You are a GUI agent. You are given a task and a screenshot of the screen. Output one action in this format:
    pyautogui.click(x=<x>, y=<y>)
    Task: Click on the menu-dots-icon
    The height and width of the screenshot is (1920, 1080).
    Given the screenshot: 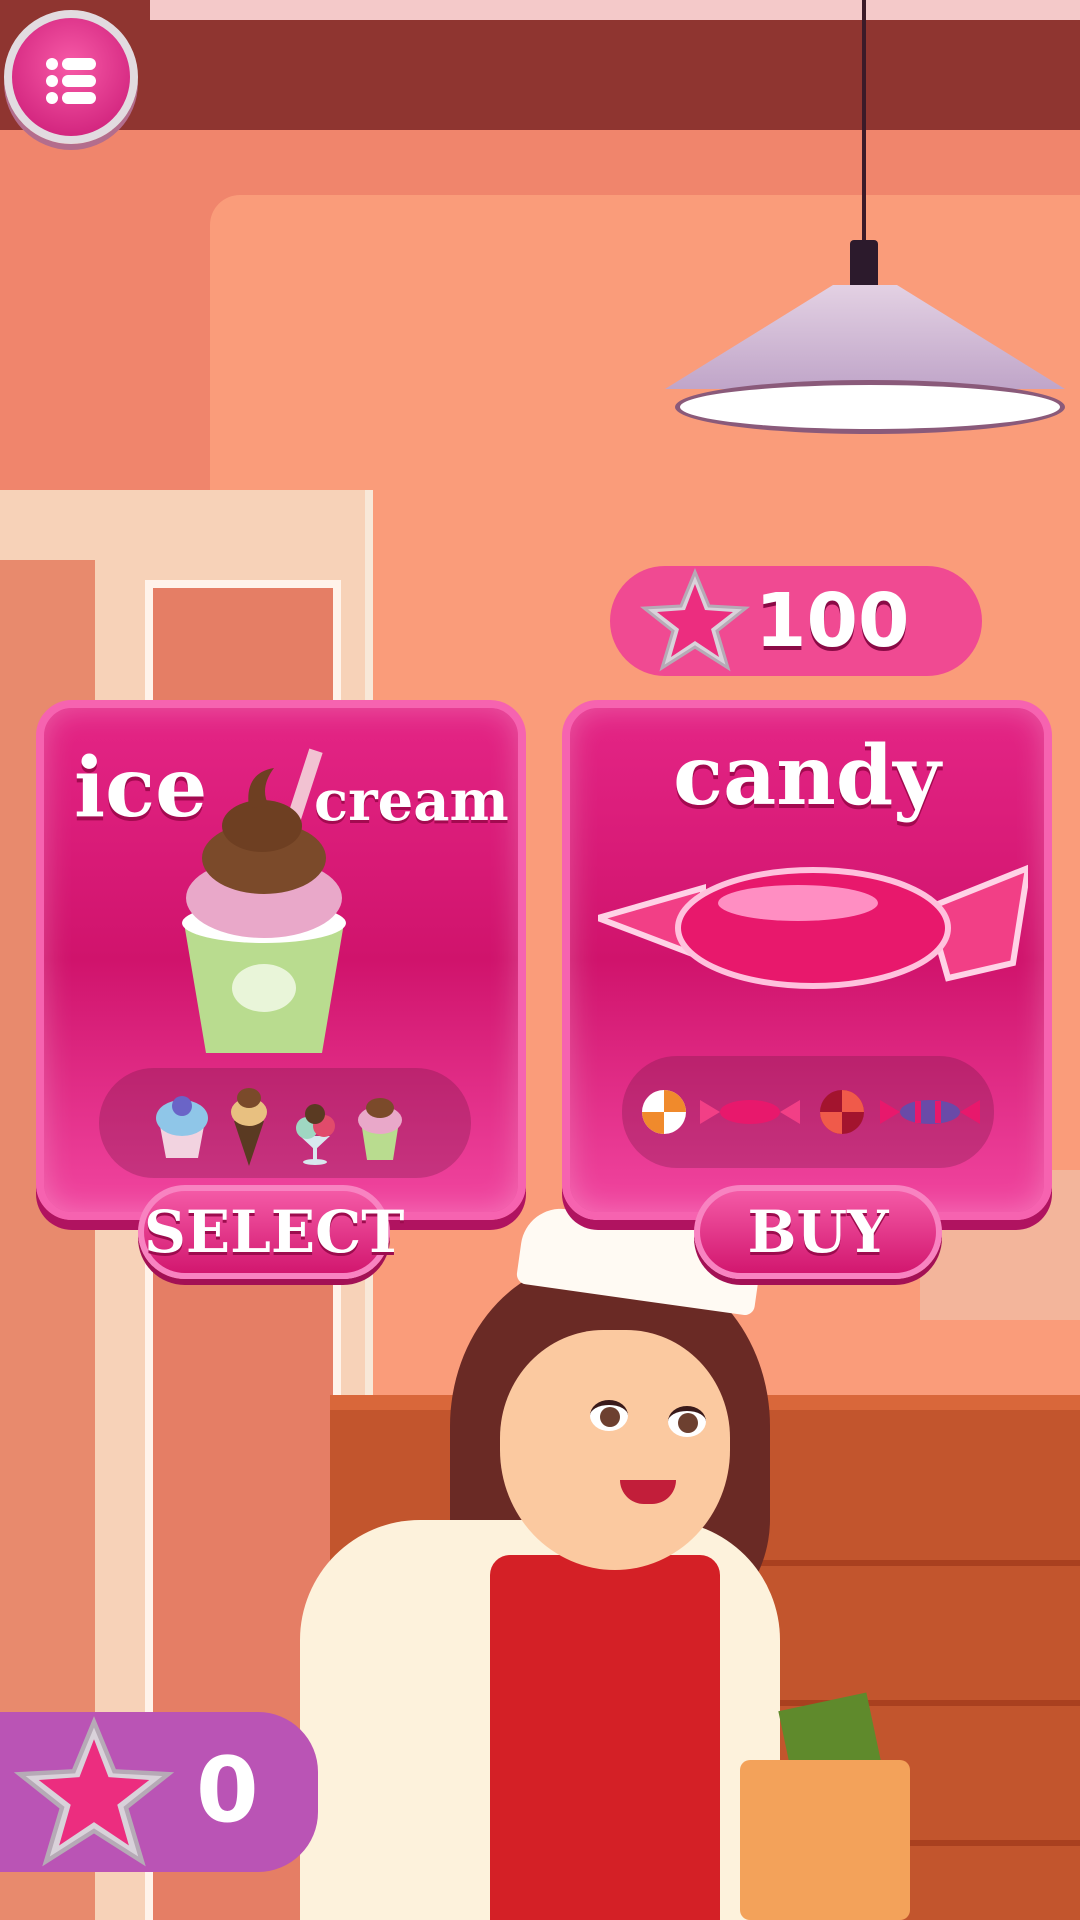 What is the action you would take?
    pyautogui.click(x=71, y=81)
    